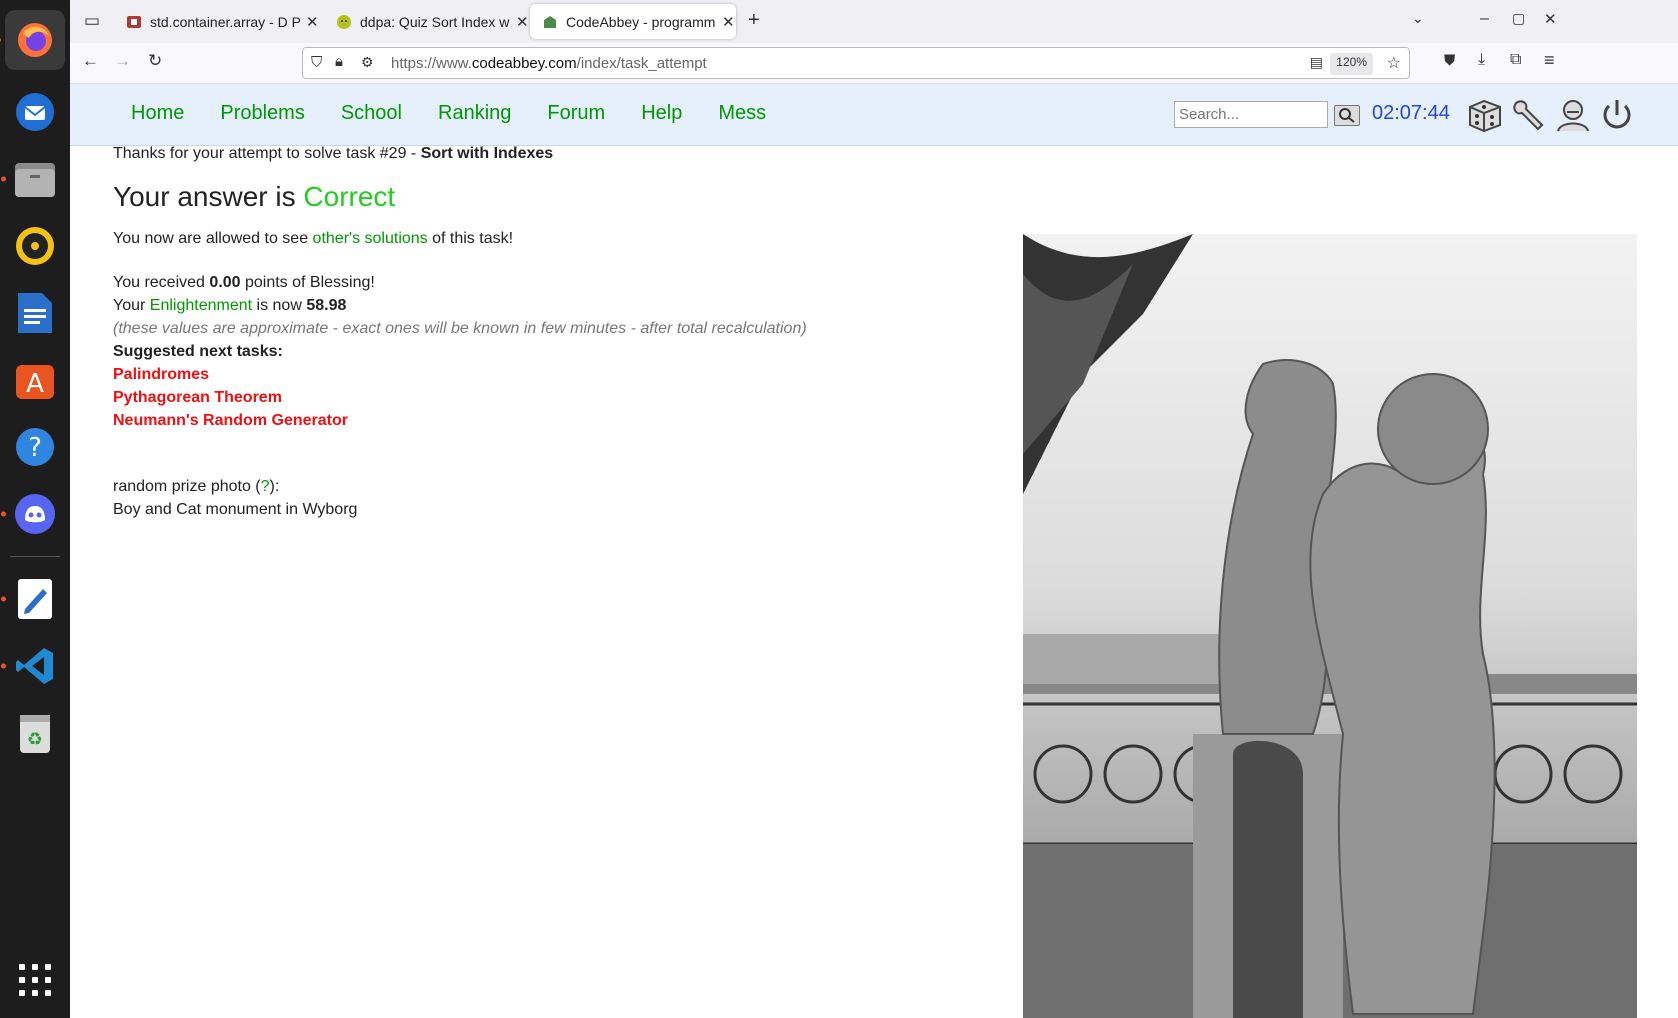 This screenshot has height=1018, width=1678. Describe the element at coordinates (1617, 115) in the screenshot. I see `logout-power-icon` at that location.